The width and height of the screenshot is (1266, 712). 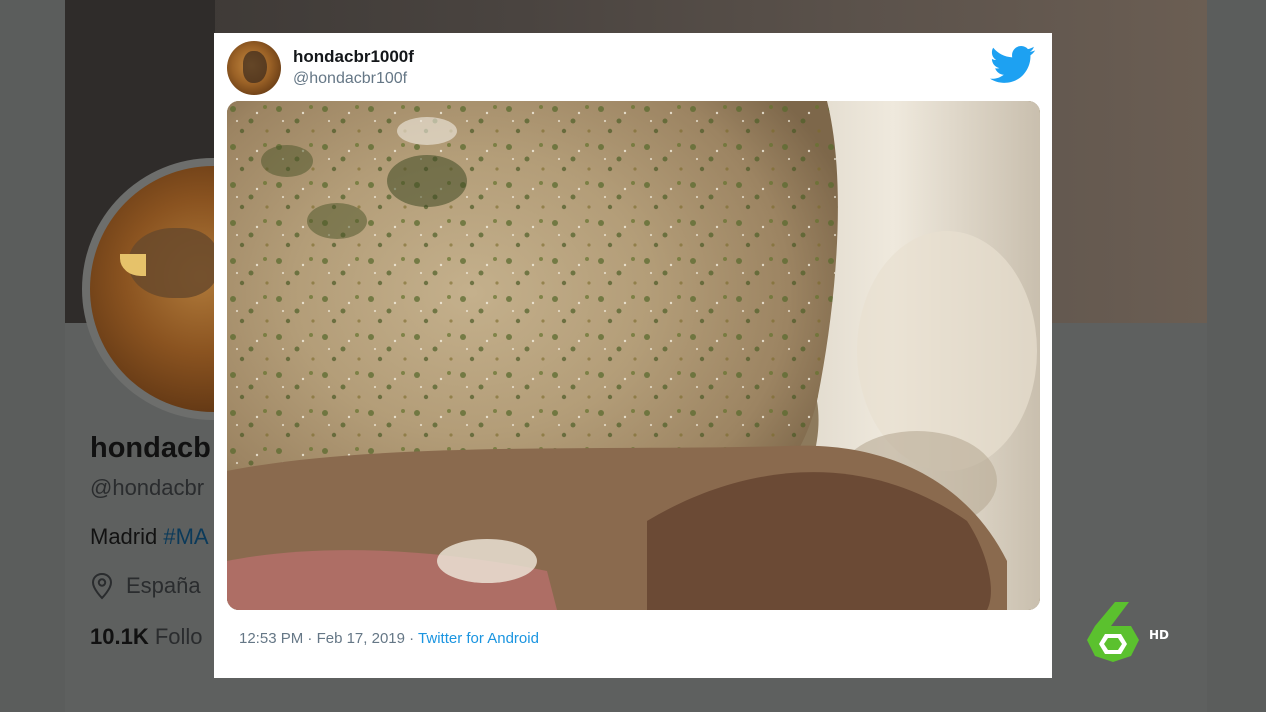 What do you see at coordinates (185, 536) in the screenshot?
I see `bio-hashtag: #MA` at bounding box center [185, 536].